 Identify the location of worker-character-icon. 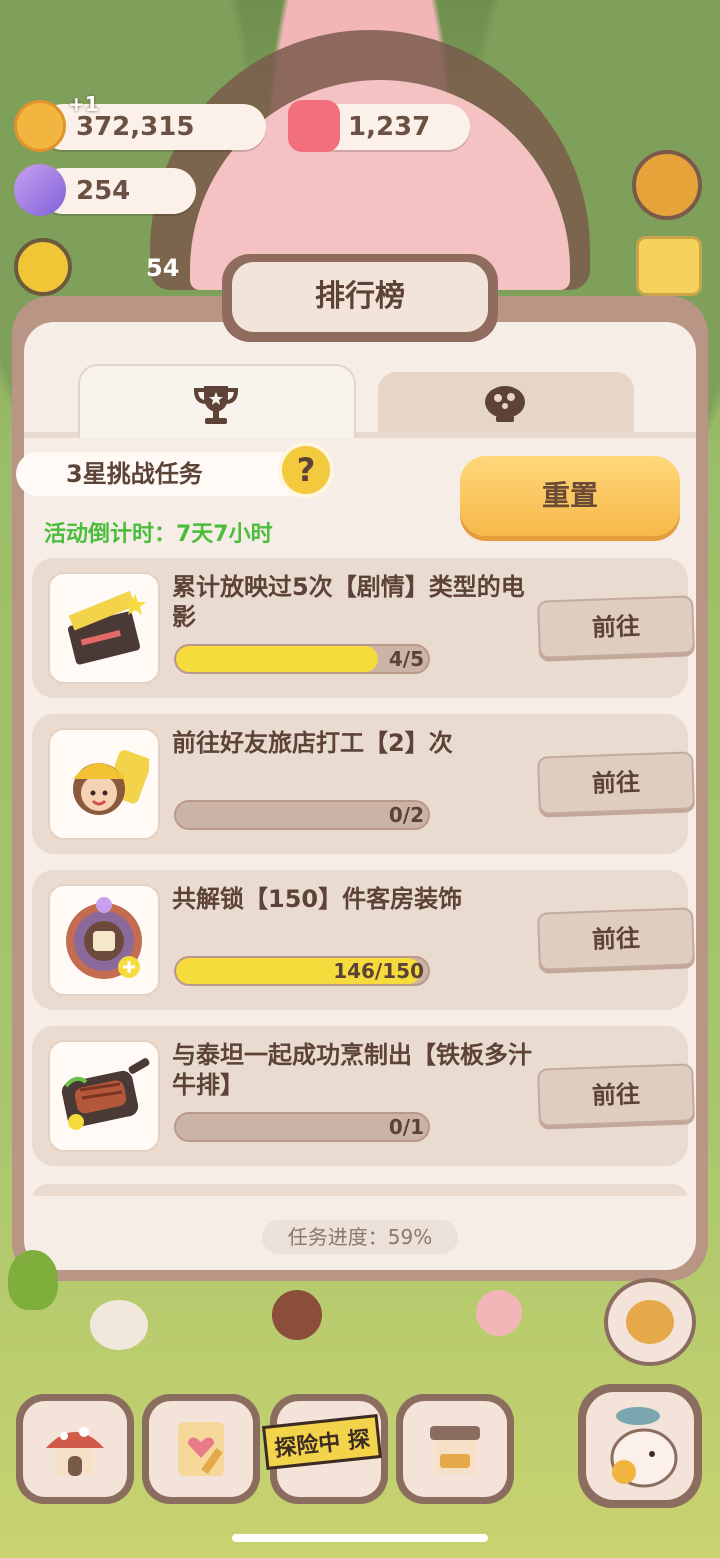
(104, 784).